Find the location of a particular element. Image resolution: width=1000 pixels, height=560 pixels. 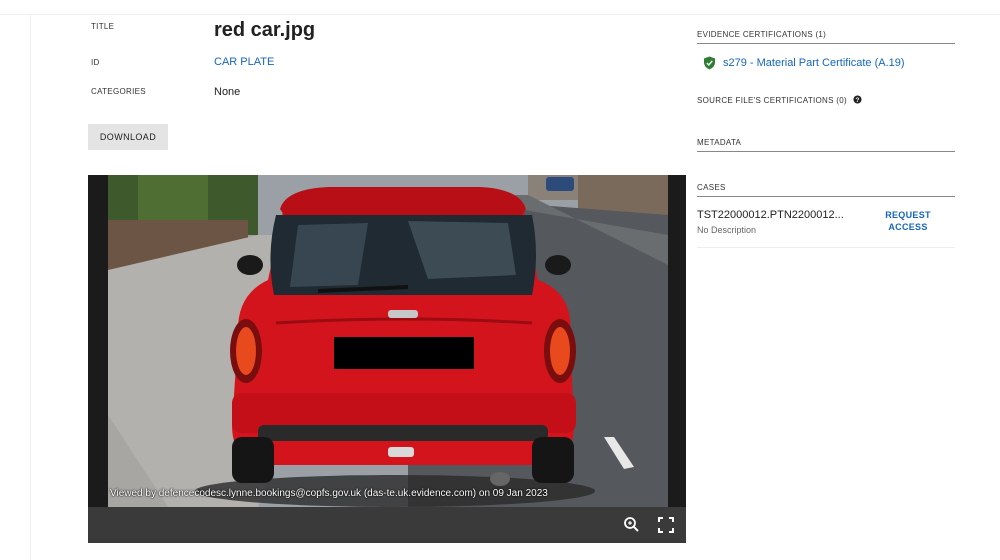

evidence-certifications-label: EVIDENCE CERTIFICATIONS (1) is located at coordinates (762, 34).